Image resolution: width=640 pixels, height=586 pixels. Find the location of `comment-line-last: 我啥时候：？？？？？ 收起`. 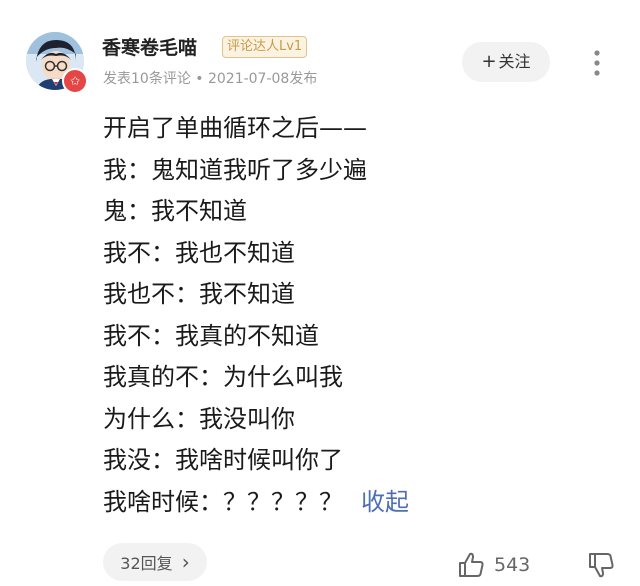

comment-line-last: 我啥时候：？？？？？ 收起 is located at coordinates (256, 503).